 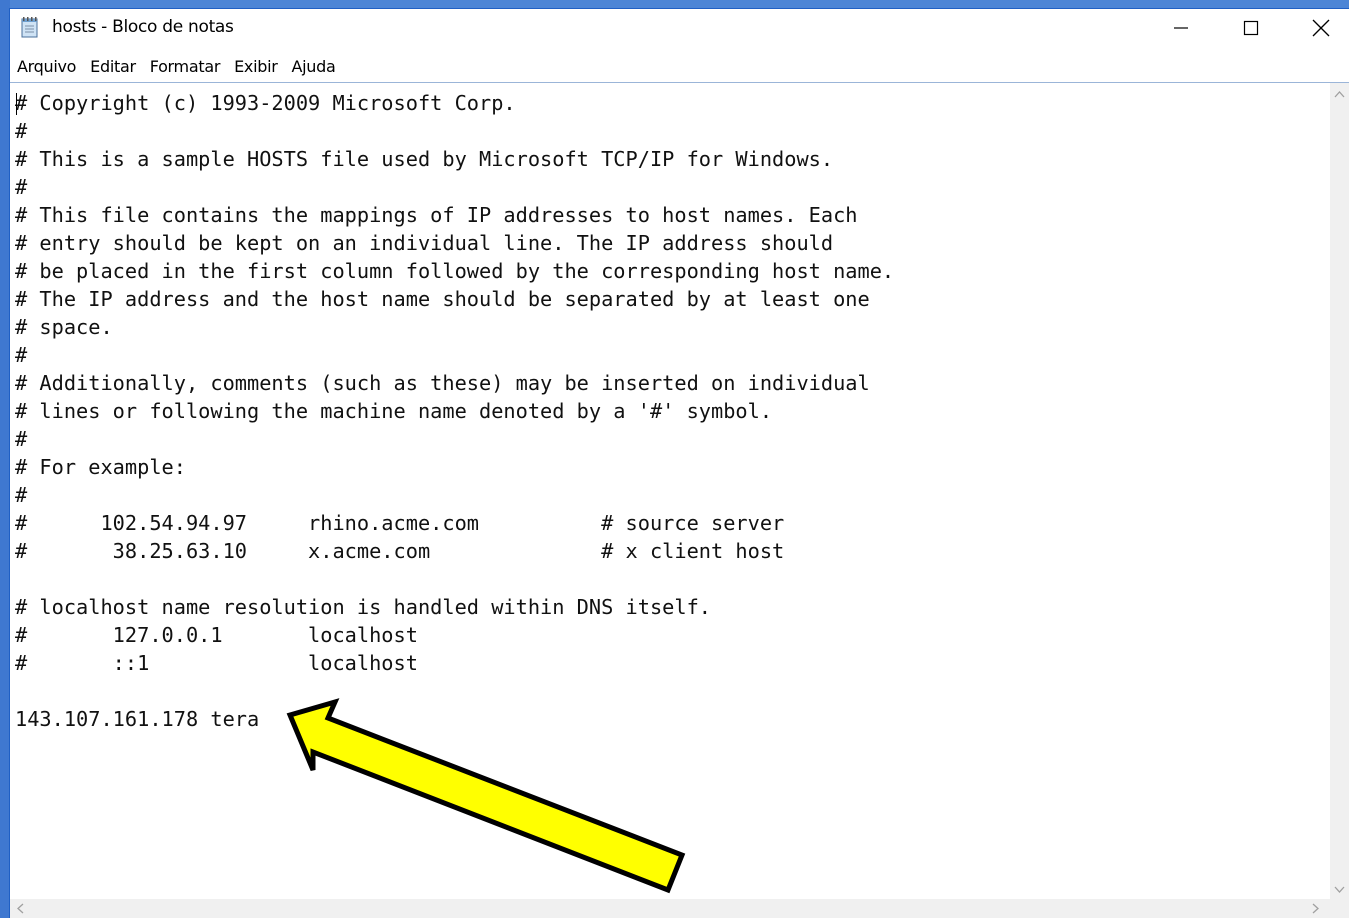 I want to click on scroll-up-icon, so click(x=1339, y=94).